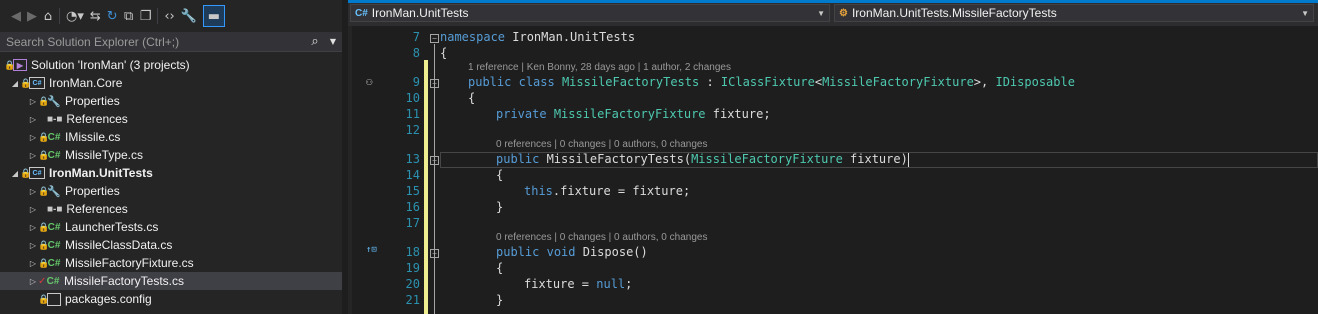 The height and width of the screenshot is (314, 1318). Describe the element at coordinates (171, 137) in the screenshot. I see `tree-item-file: ▷ 🔒 C# IMissile.cs` at that location.